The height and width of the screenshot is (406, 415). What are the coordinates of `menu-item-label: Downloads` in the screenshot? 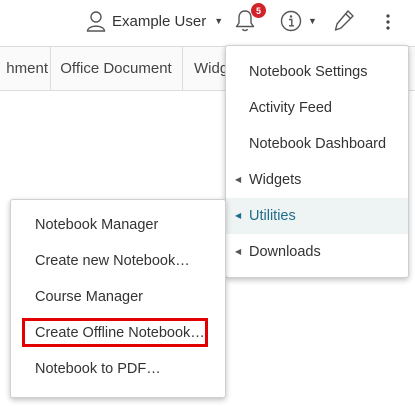 It's located at (285, 252).